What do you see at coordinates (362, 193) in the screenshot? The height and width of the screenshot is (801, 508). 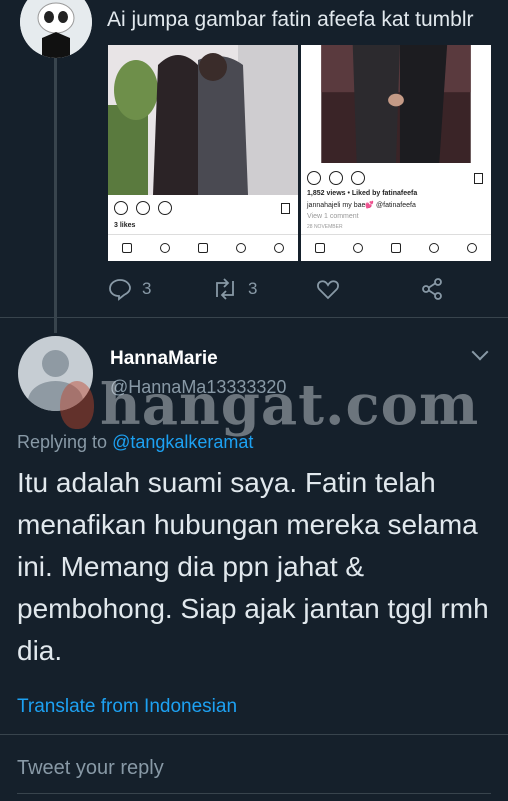 I see `ig-views: 1,852 views • Liked by fatinafeefa` at bounding box center [362, 193].